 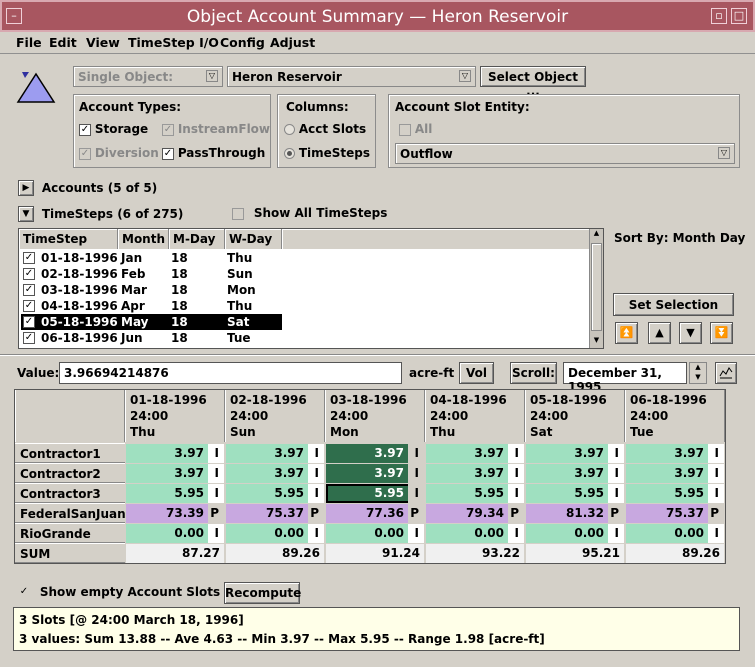 What do you see at coordinates (565, 153) in the screenshot?
I see `slot-entity-select: Outflow ▽` at bounding box center [565, 153].